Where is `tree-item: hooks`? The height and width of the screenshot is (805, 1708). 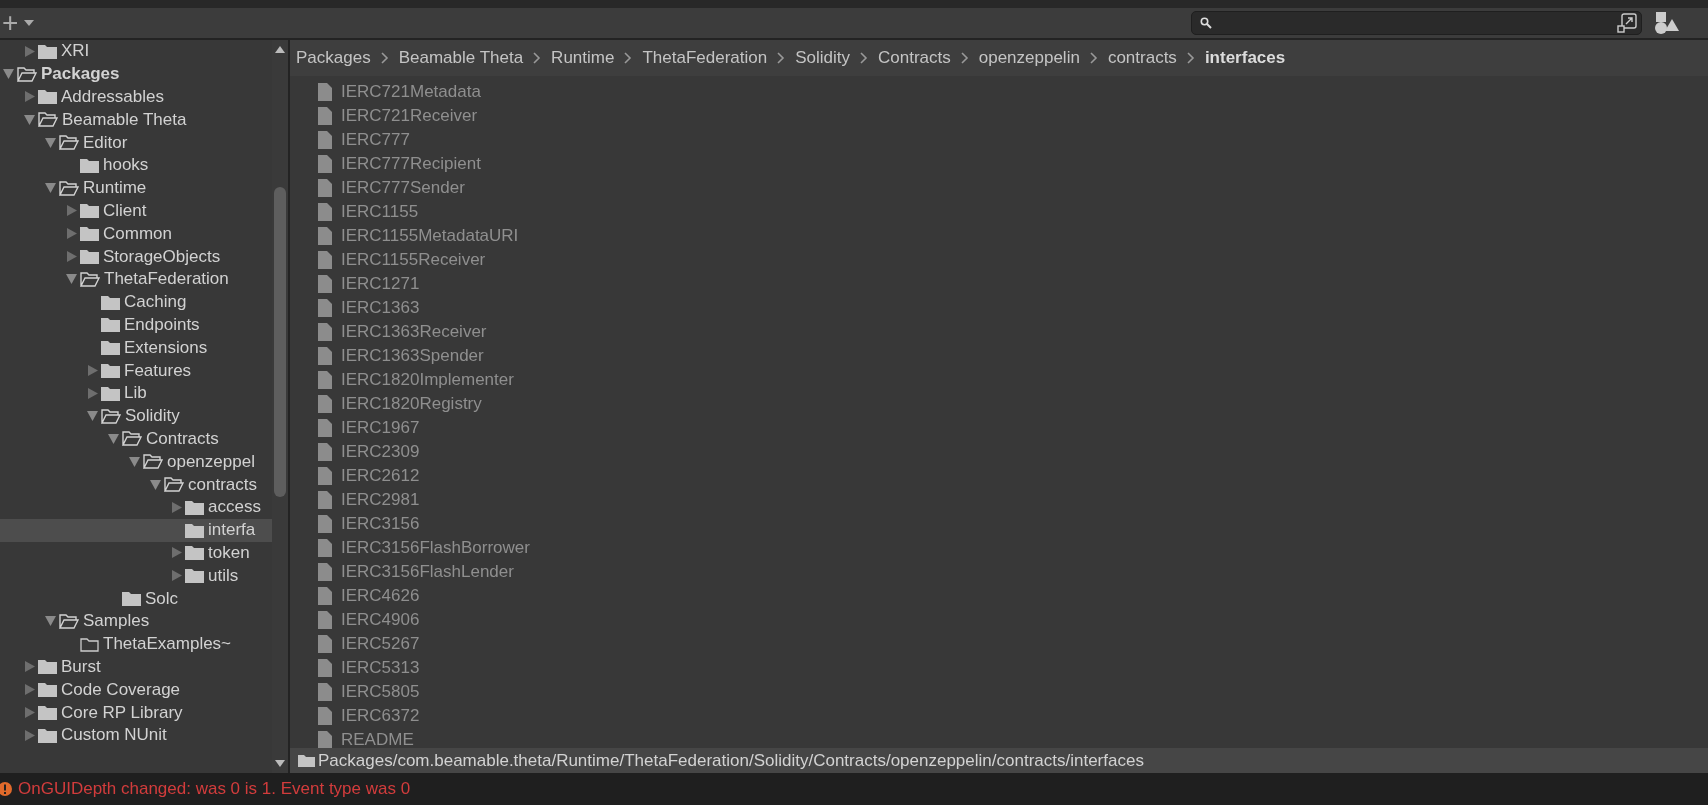
tree-item: hooks is located at coordinates (136, 165).